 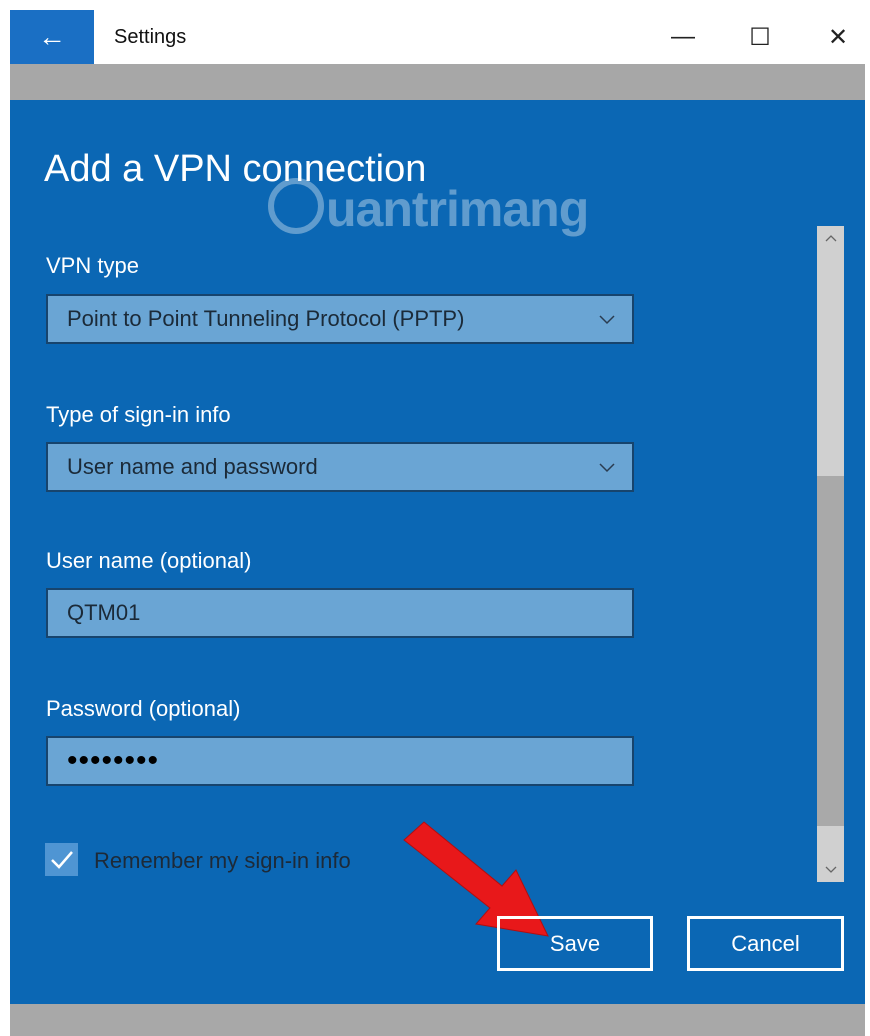 I want to click on minimize-icon: —, so click(x=683, y=36).